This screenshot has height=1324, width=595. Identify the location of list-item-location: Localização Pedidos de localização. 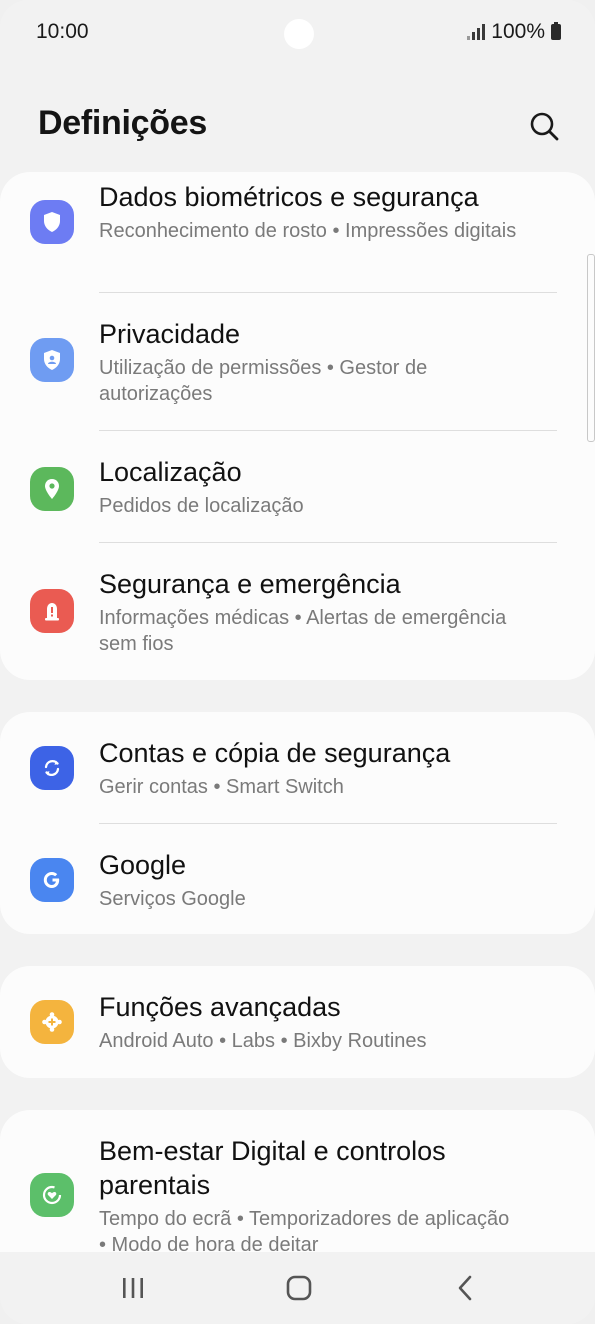
(297, 486).